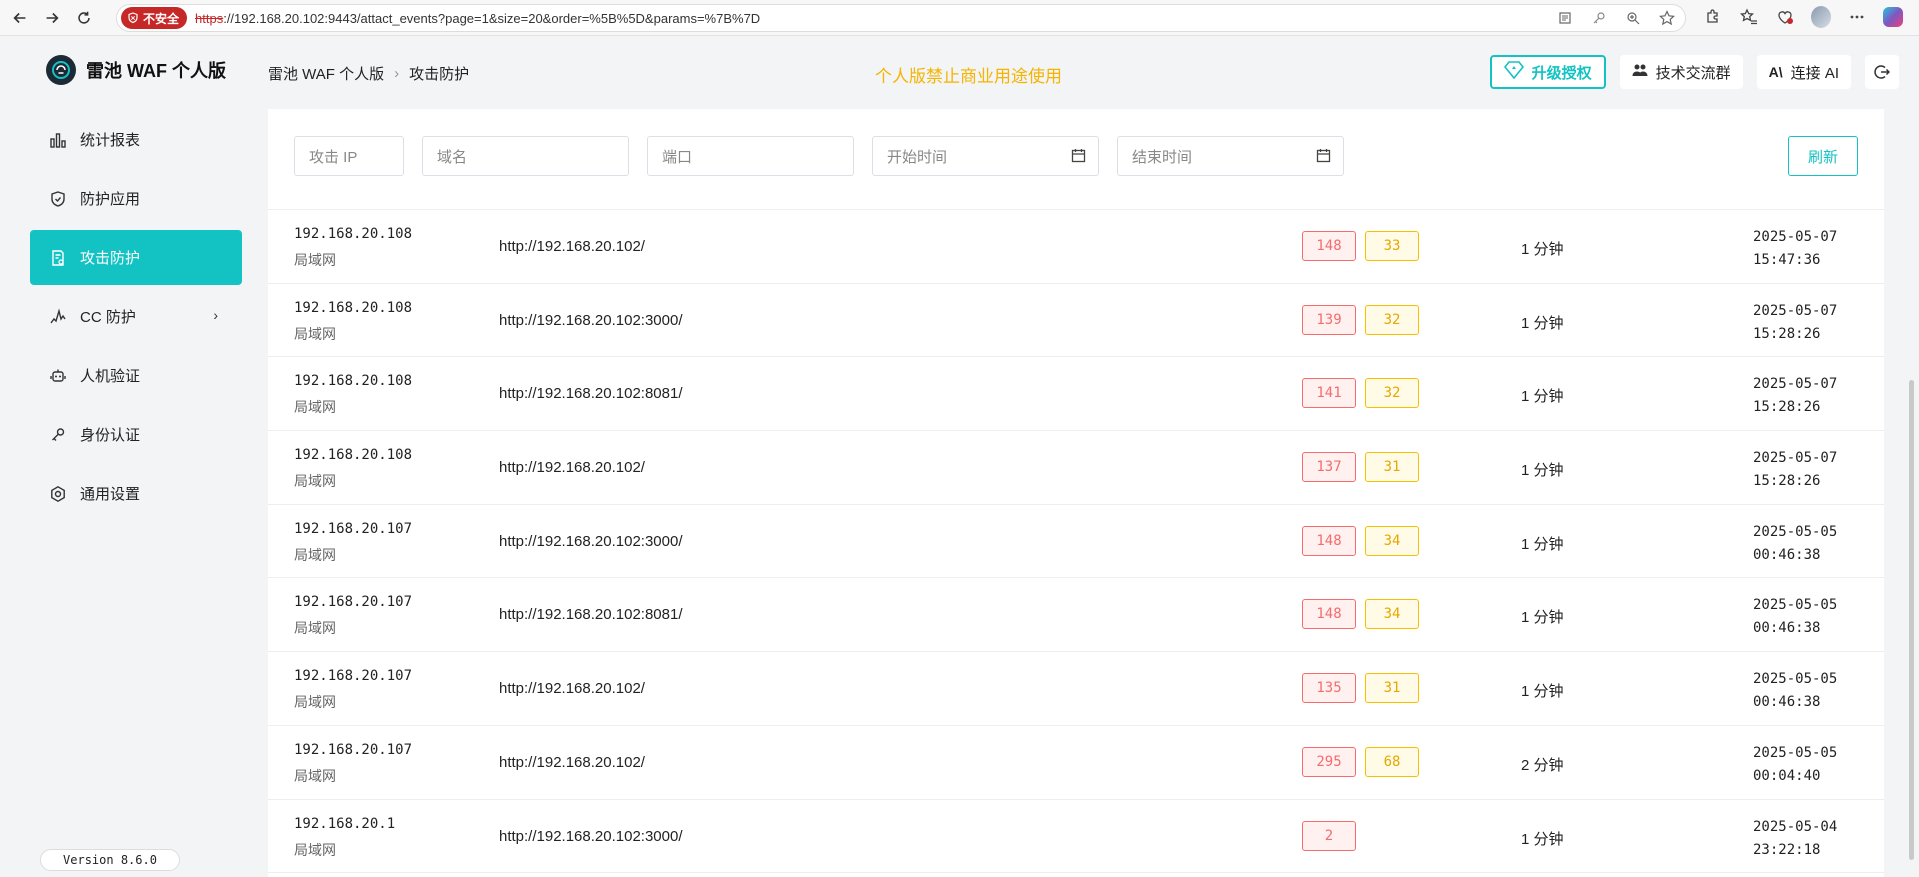 Image resolution: width=1919 pixels, height=877 pixels. I want to click on arrow-right-icon, so click(52, 17).